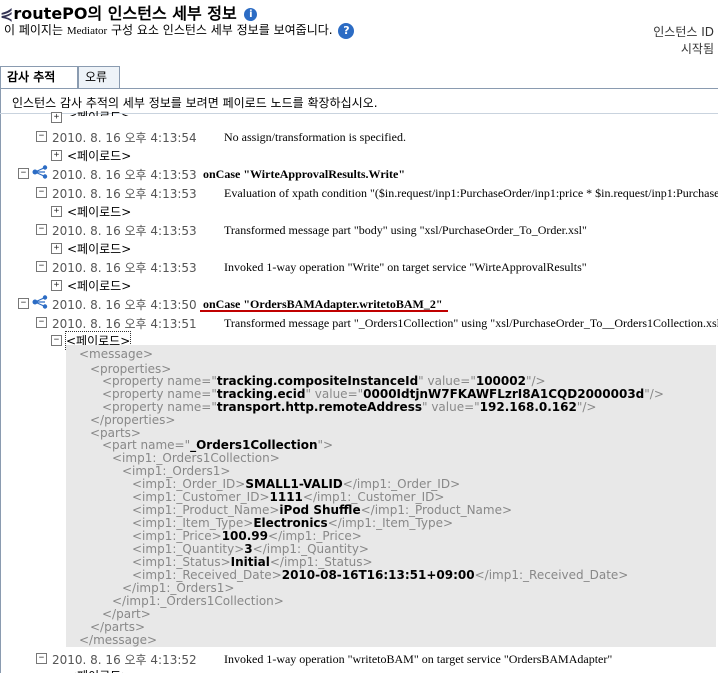  Describe the element at coordinates (39, 77) in the screenshot. I see `tab-audit-trail: 감사 추적` at that location.